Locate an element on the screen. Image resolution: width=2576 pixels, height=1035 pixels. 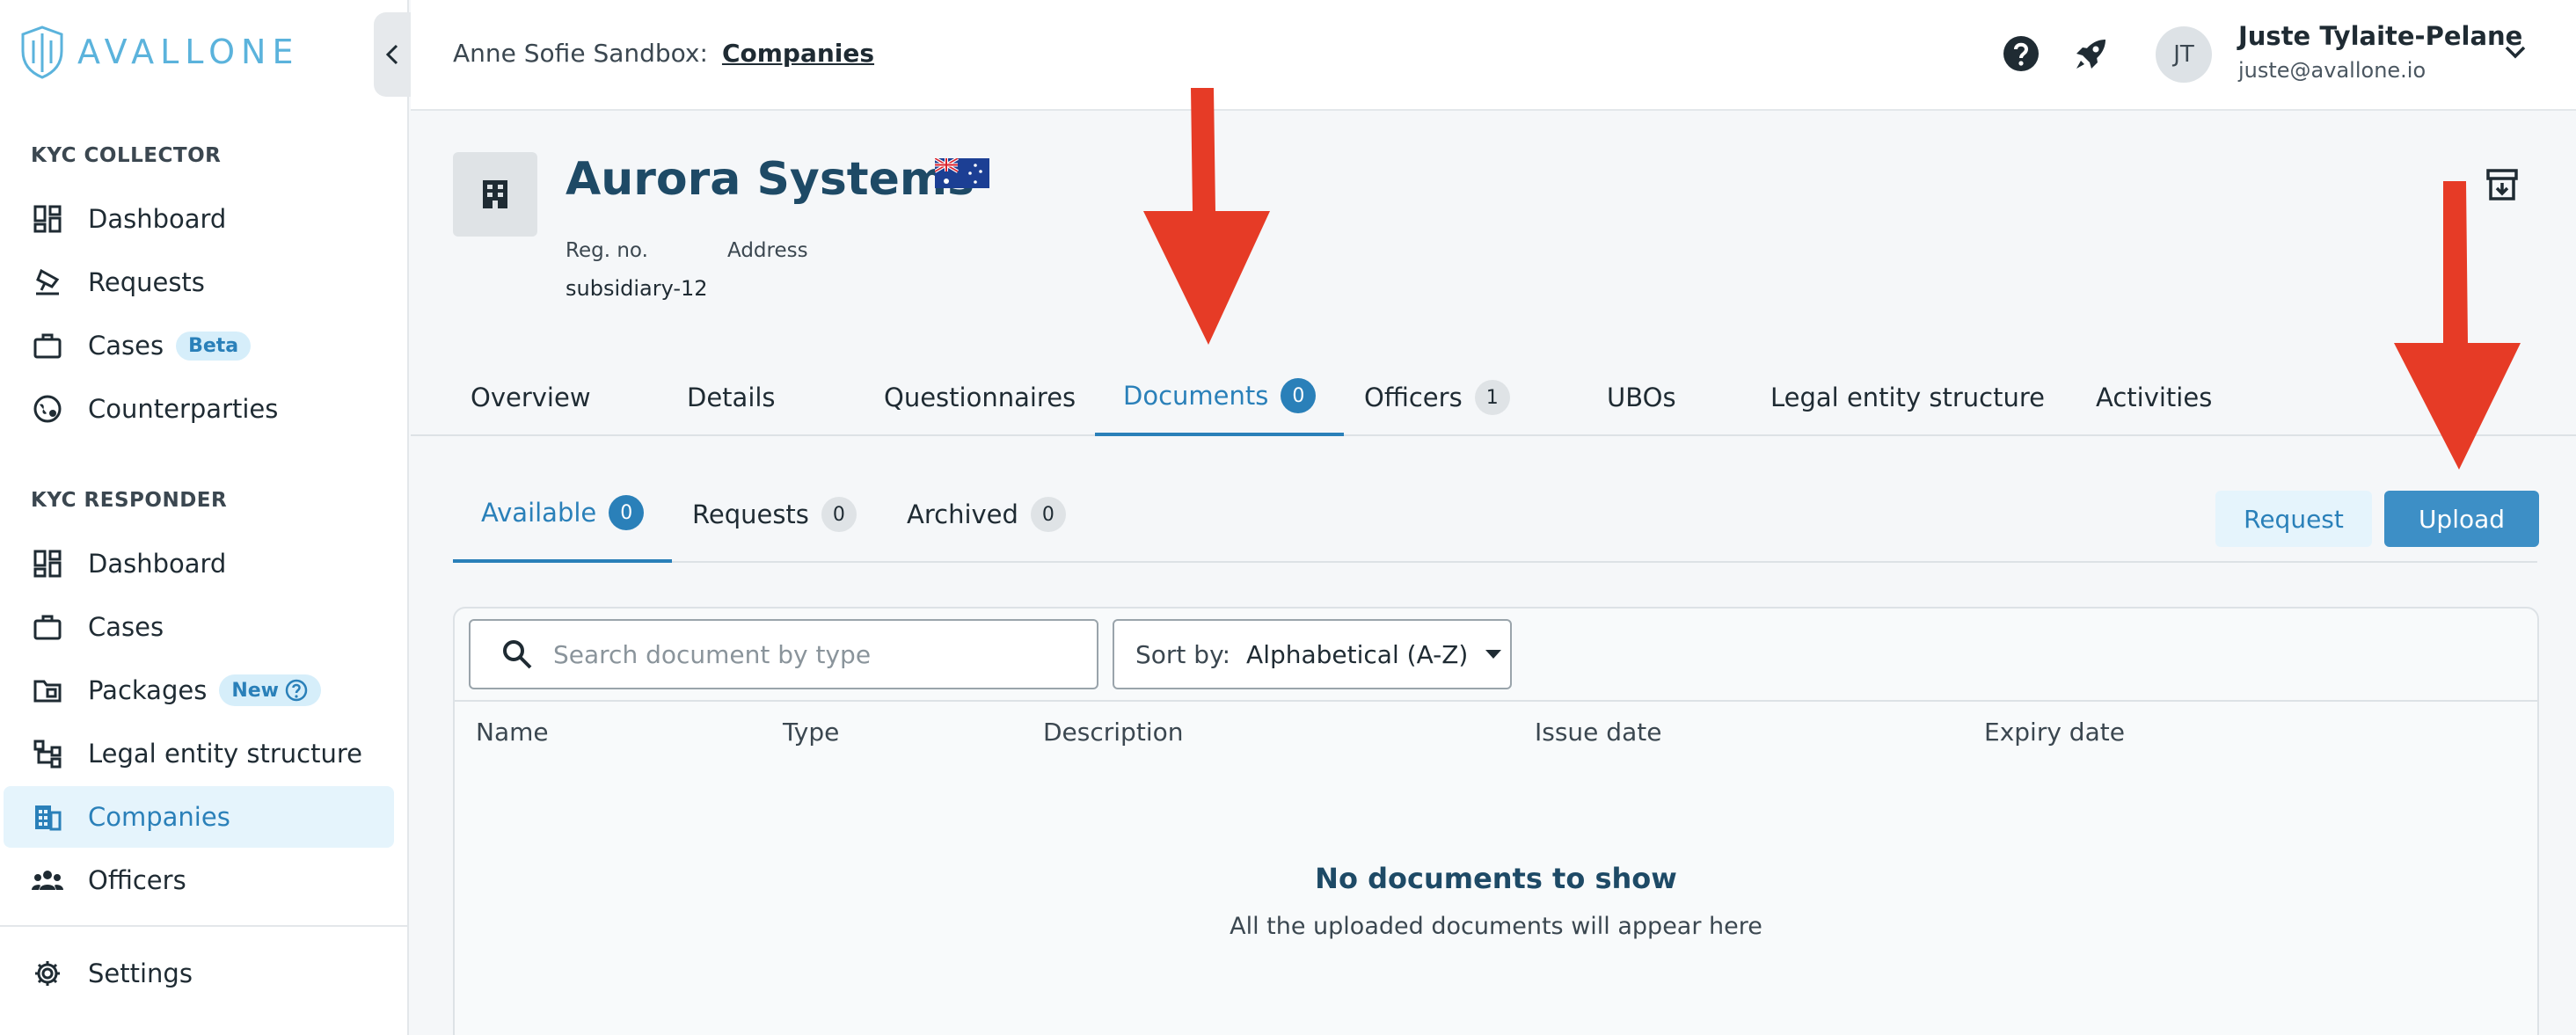
sidebar-item-label: Counterparties is located at coordinates (183, 409).